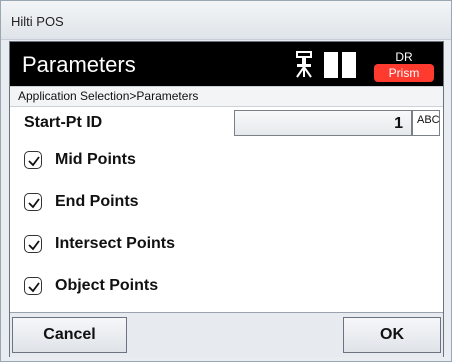 This screenshot has width=452, height=362. What do you see at coordinates (107, 285) in the screenshot?
I see `object-points-label: Object Points` at bounding box center [107, 285].